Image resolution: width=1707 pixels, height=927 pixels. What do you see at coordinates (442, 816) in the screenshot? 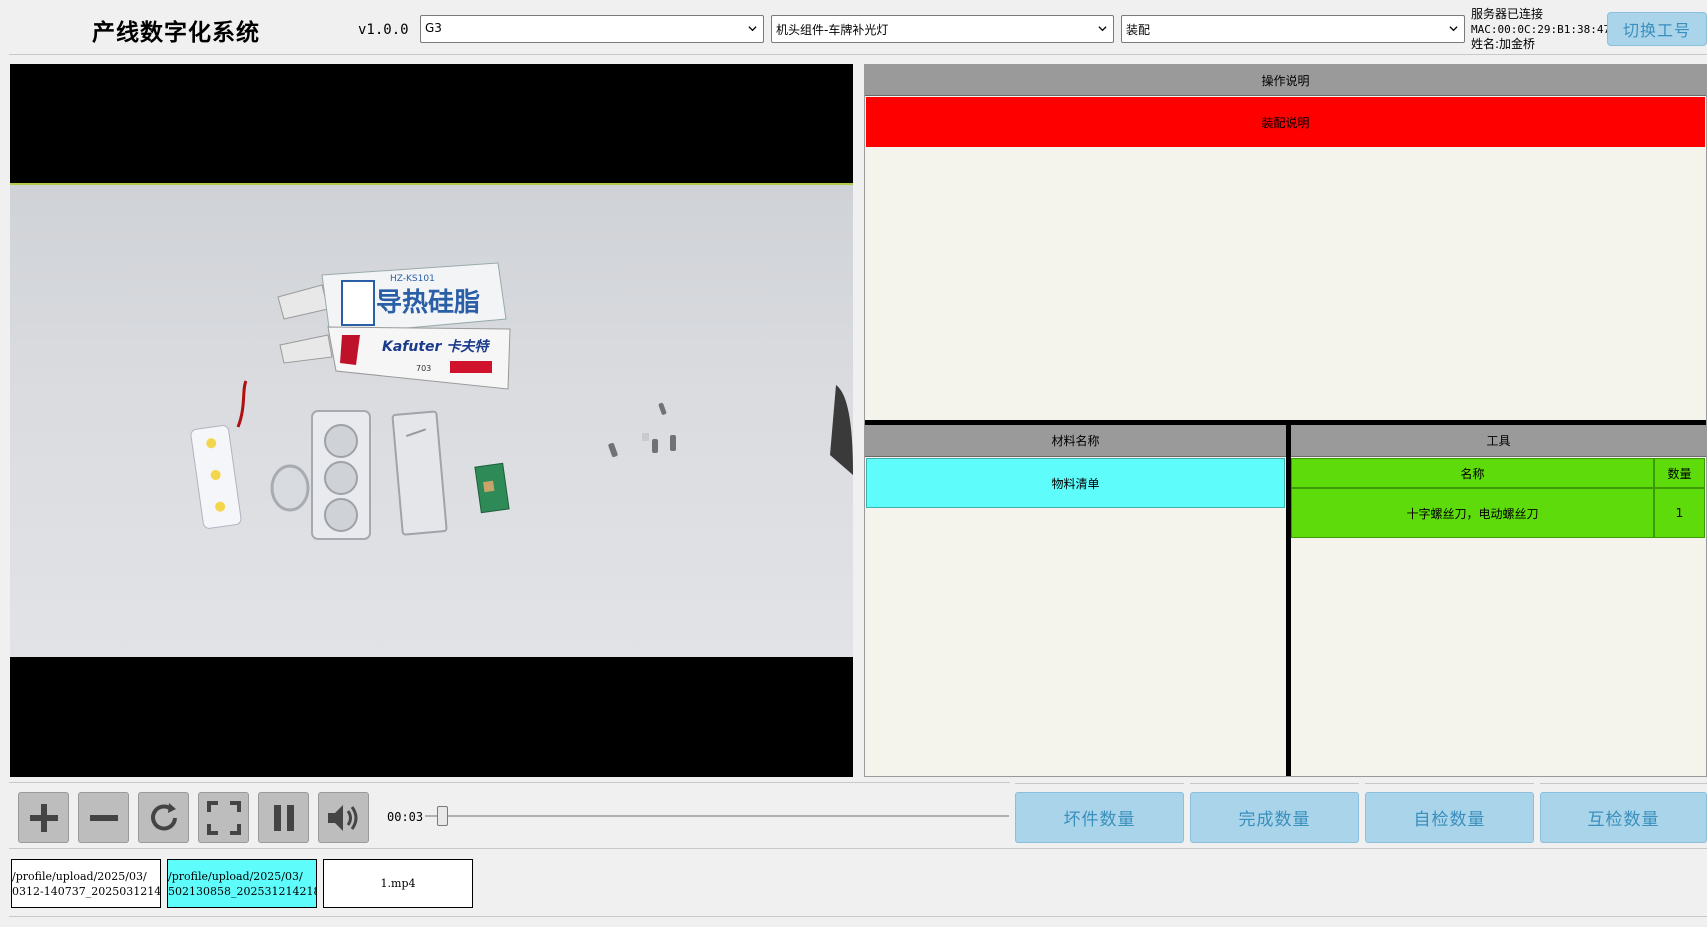
I see `progress-handle` at bounding box center [442, 816].